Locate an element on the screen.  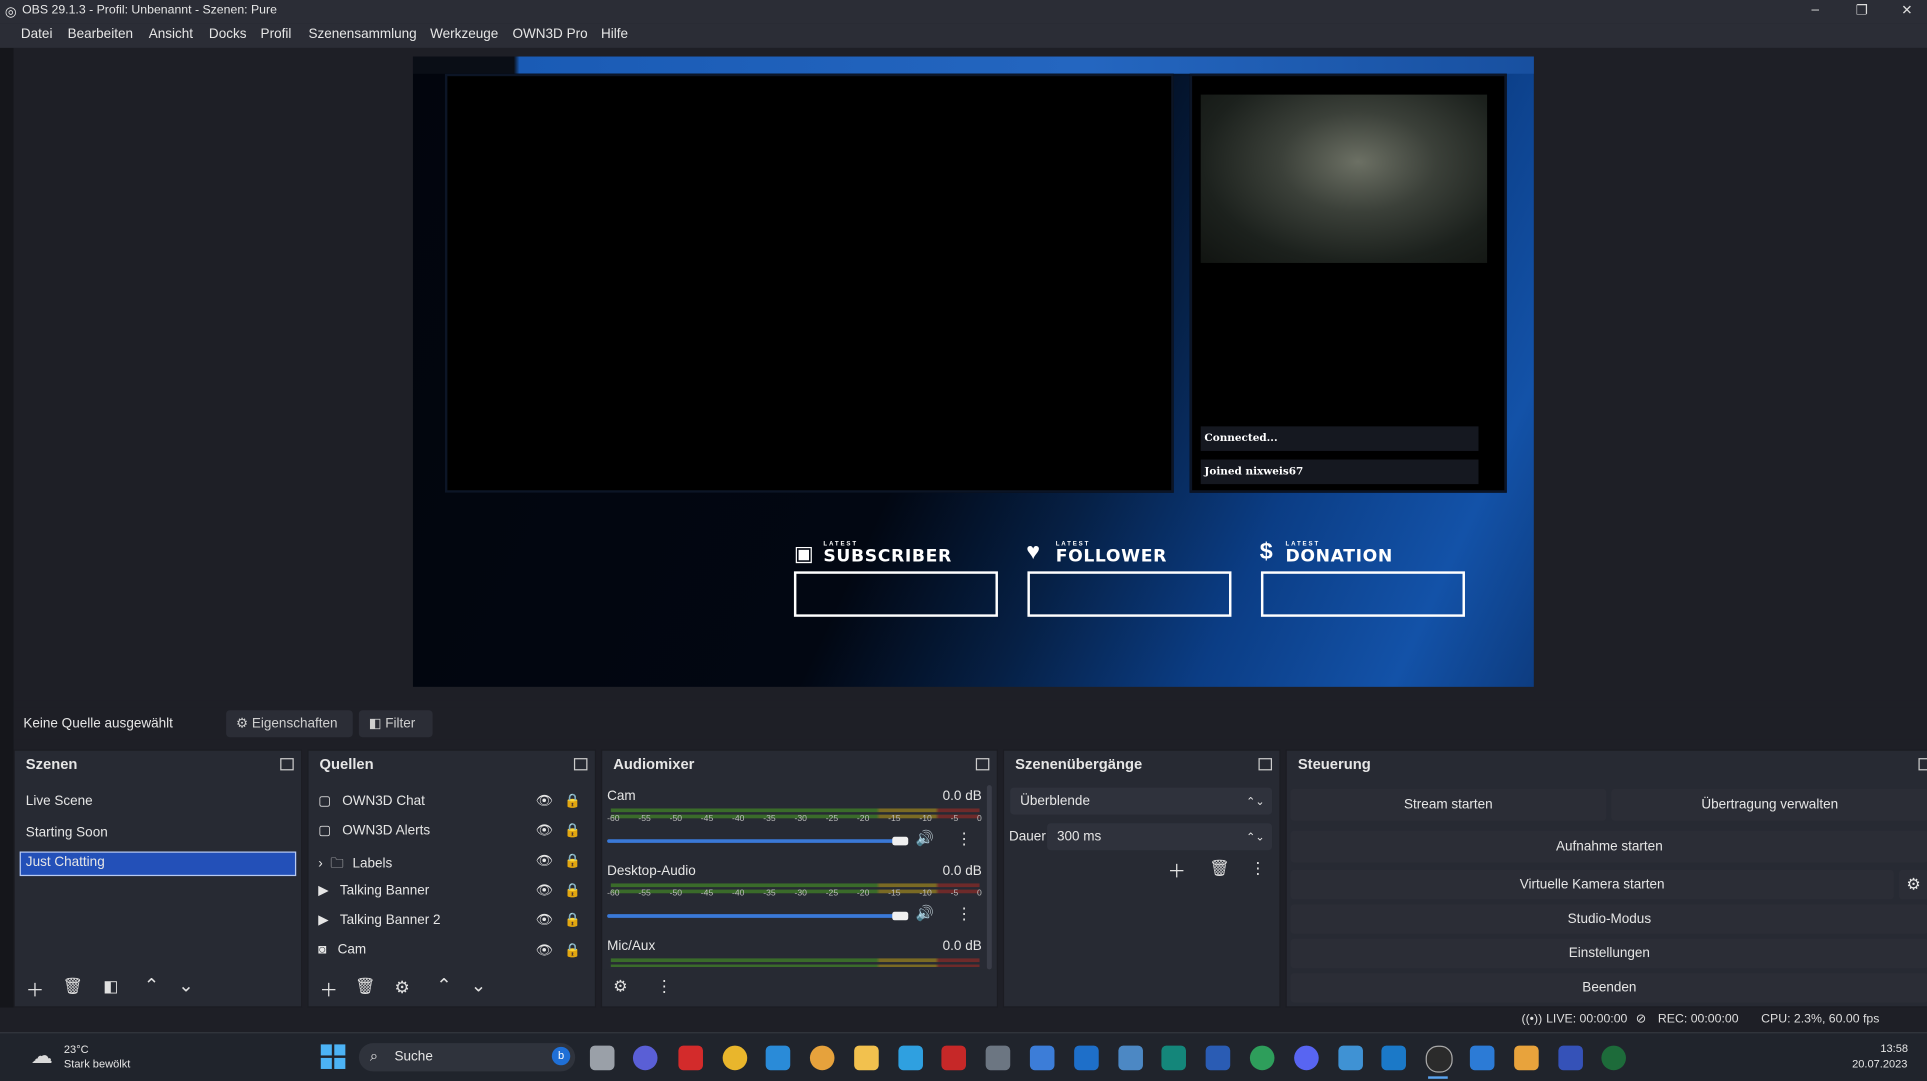
menu-werkzeuge: Werkzeuge is located at coordinates (464, 34).